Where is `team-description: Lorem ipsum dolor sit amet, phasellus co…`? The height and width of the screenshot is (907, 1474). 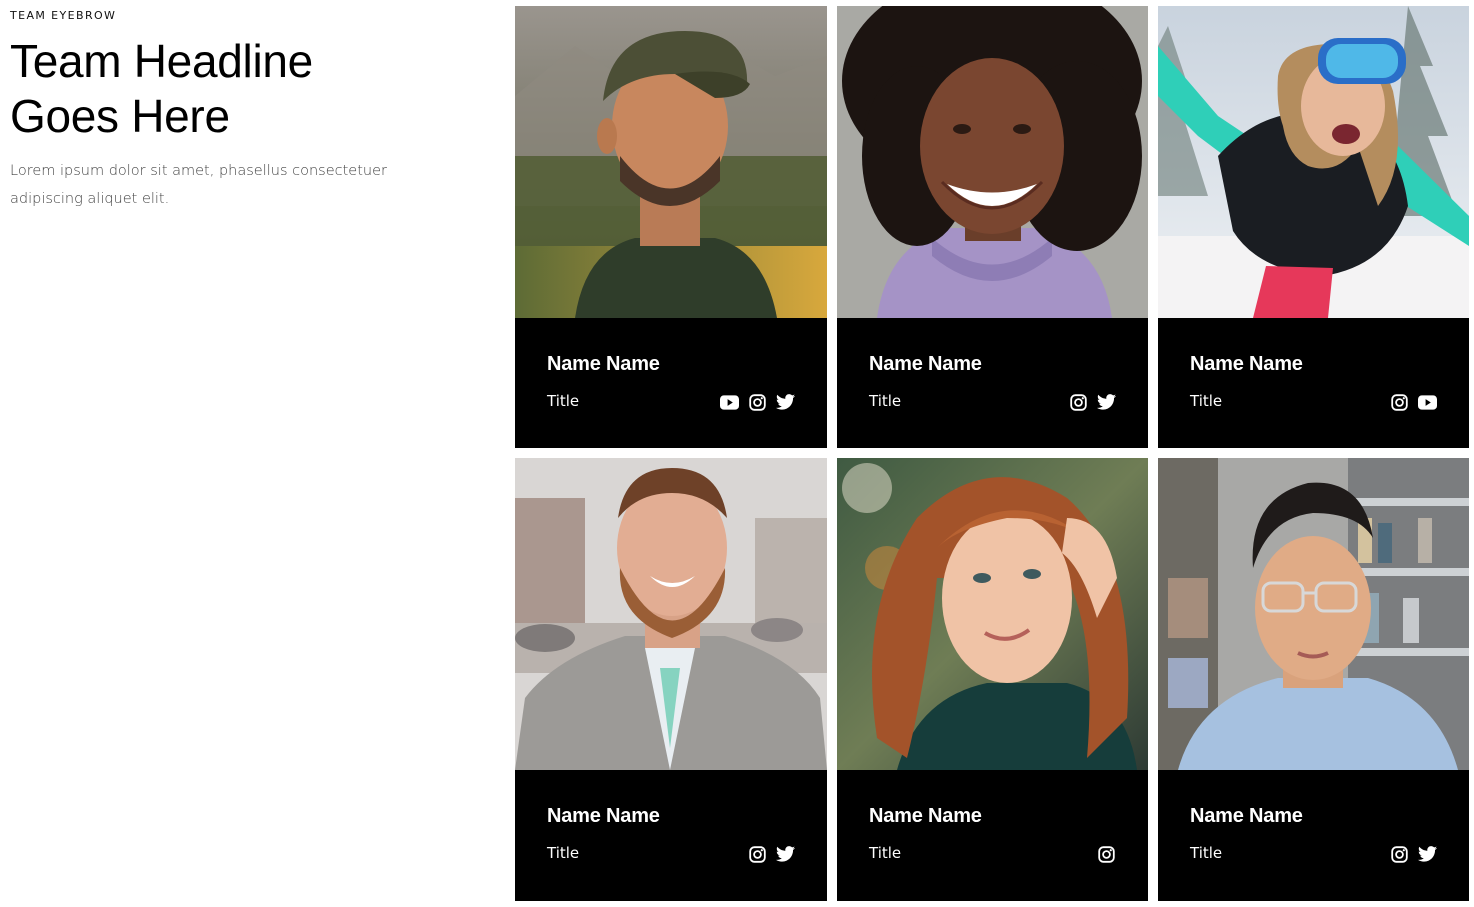
team-description: Lorem ipsum dolor sit amet, phasellus co… is located at coordinates (198, 185).